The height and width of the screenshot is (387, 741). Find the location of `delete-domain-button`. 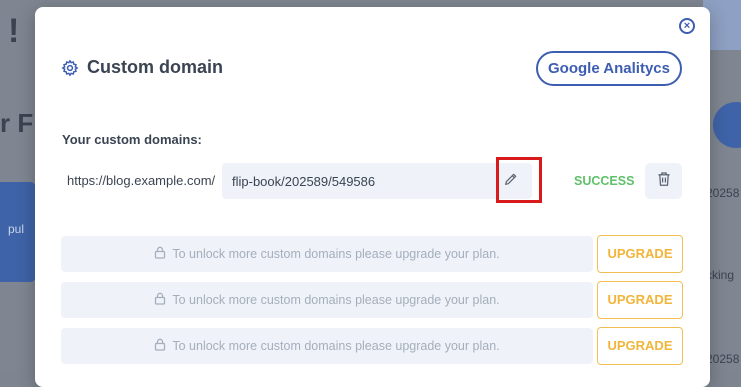

delete-domain-button is located at coordinates (663, 181).